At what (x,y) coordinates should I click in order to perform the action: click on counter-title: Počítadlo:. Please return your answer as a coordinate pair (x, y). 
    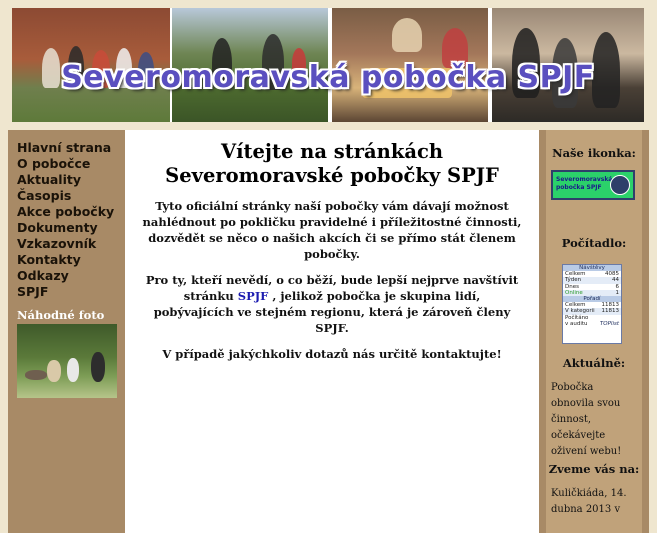
    Looking at the image, I should click on (594, 243).